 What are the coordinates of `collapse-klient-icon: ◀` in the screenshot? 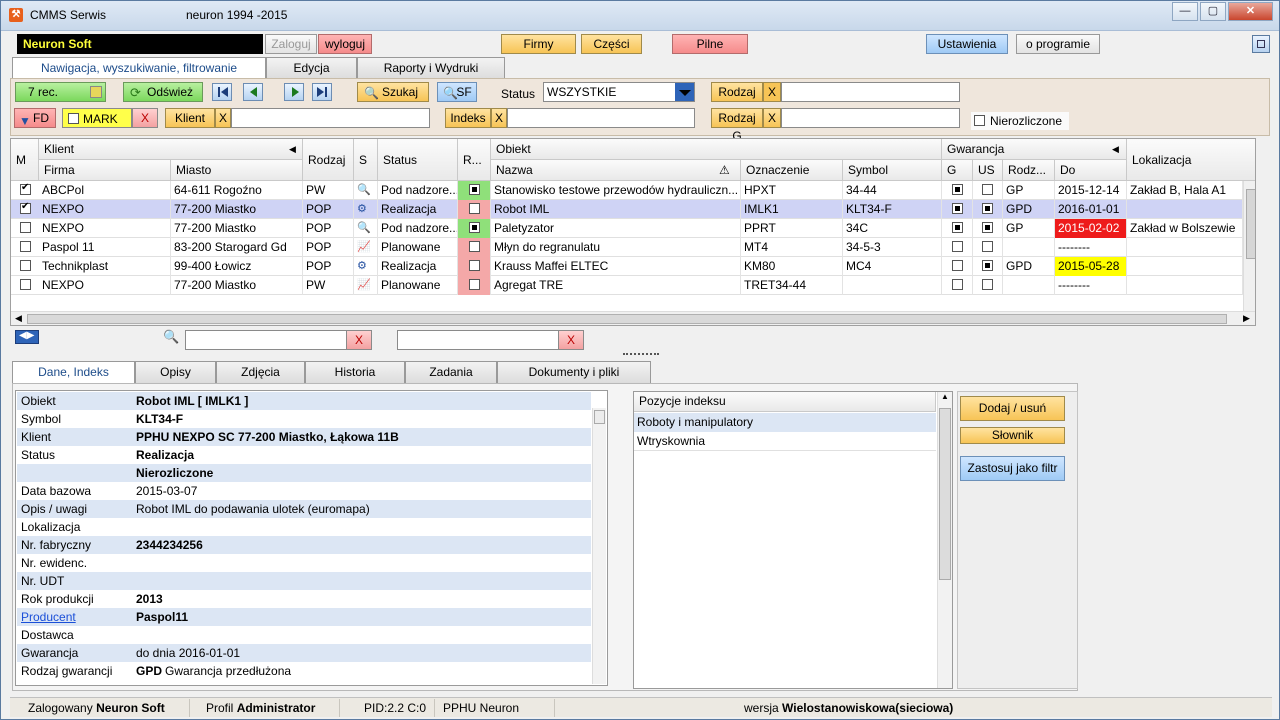 It's located at (292, 149).